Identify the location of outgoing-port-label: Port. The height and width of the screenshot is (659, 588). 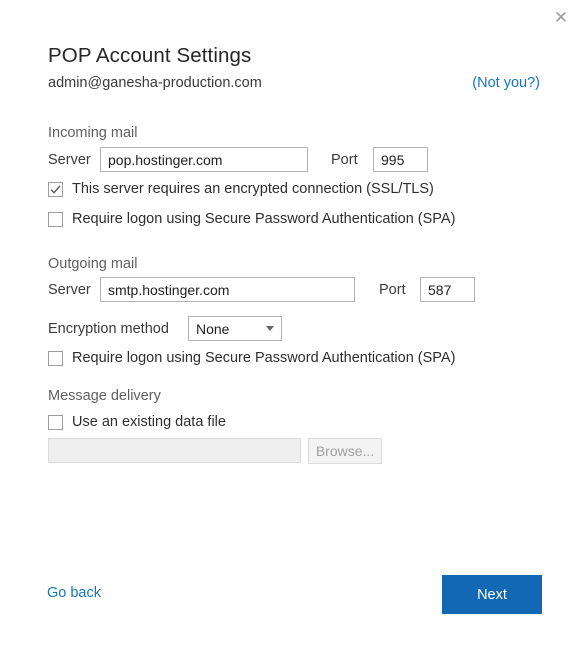
(392, 290).